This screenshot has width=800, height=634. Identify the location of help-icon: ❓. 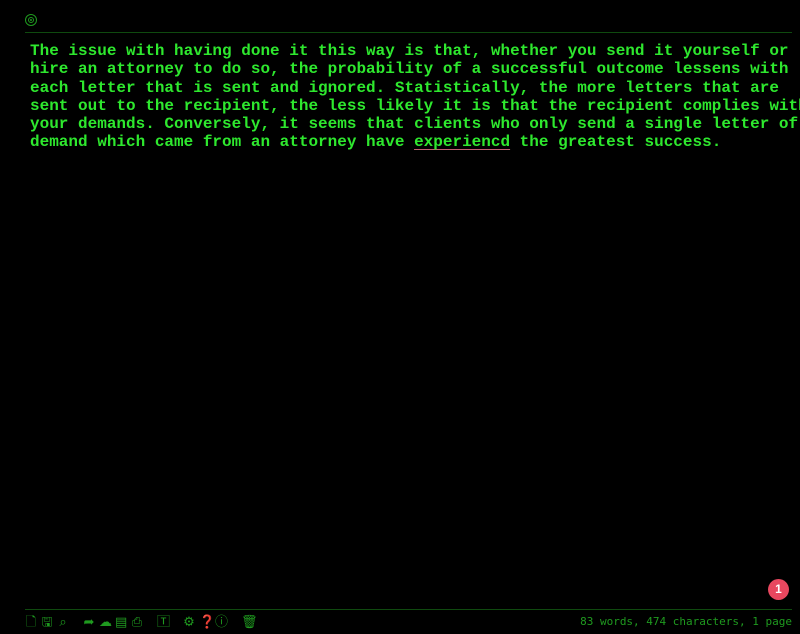
(207, 622).